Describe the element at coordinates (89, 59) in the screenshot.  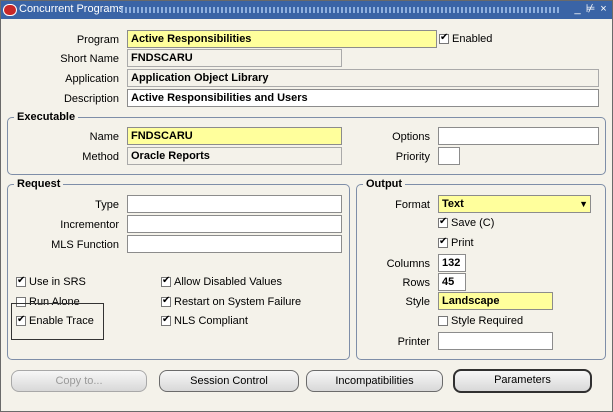
I see `short-name-label: Short Name` at that location.